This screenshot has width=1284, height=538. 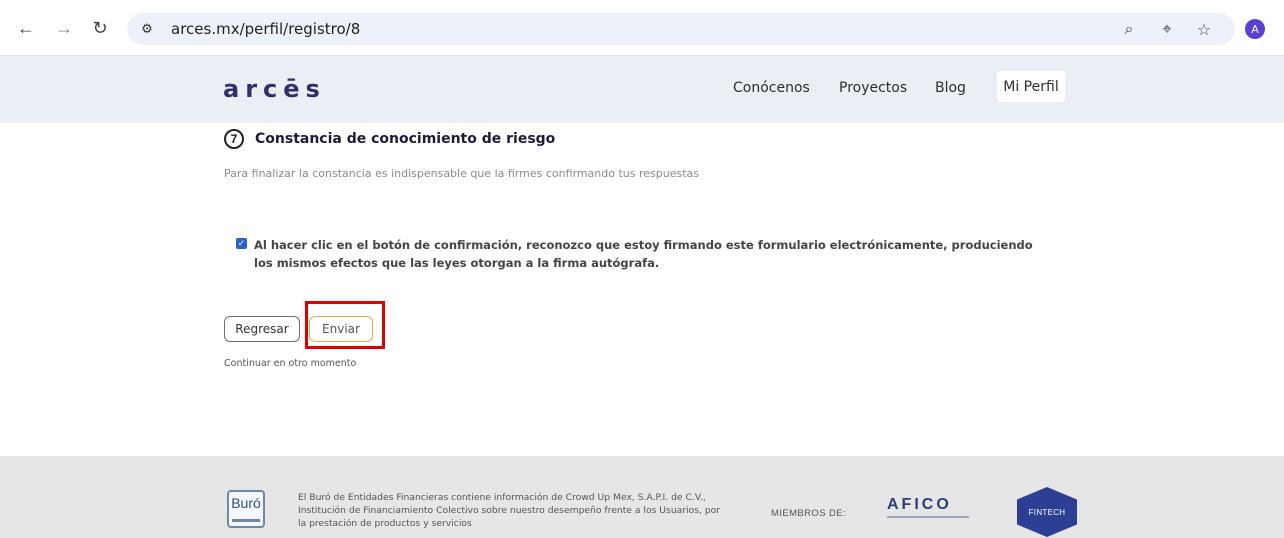 What do you see at coordinates (1031, 86) in the screenshot?
I see `nav-mi-perfil: Mi Perfil` at bounding box center [1031, 86].